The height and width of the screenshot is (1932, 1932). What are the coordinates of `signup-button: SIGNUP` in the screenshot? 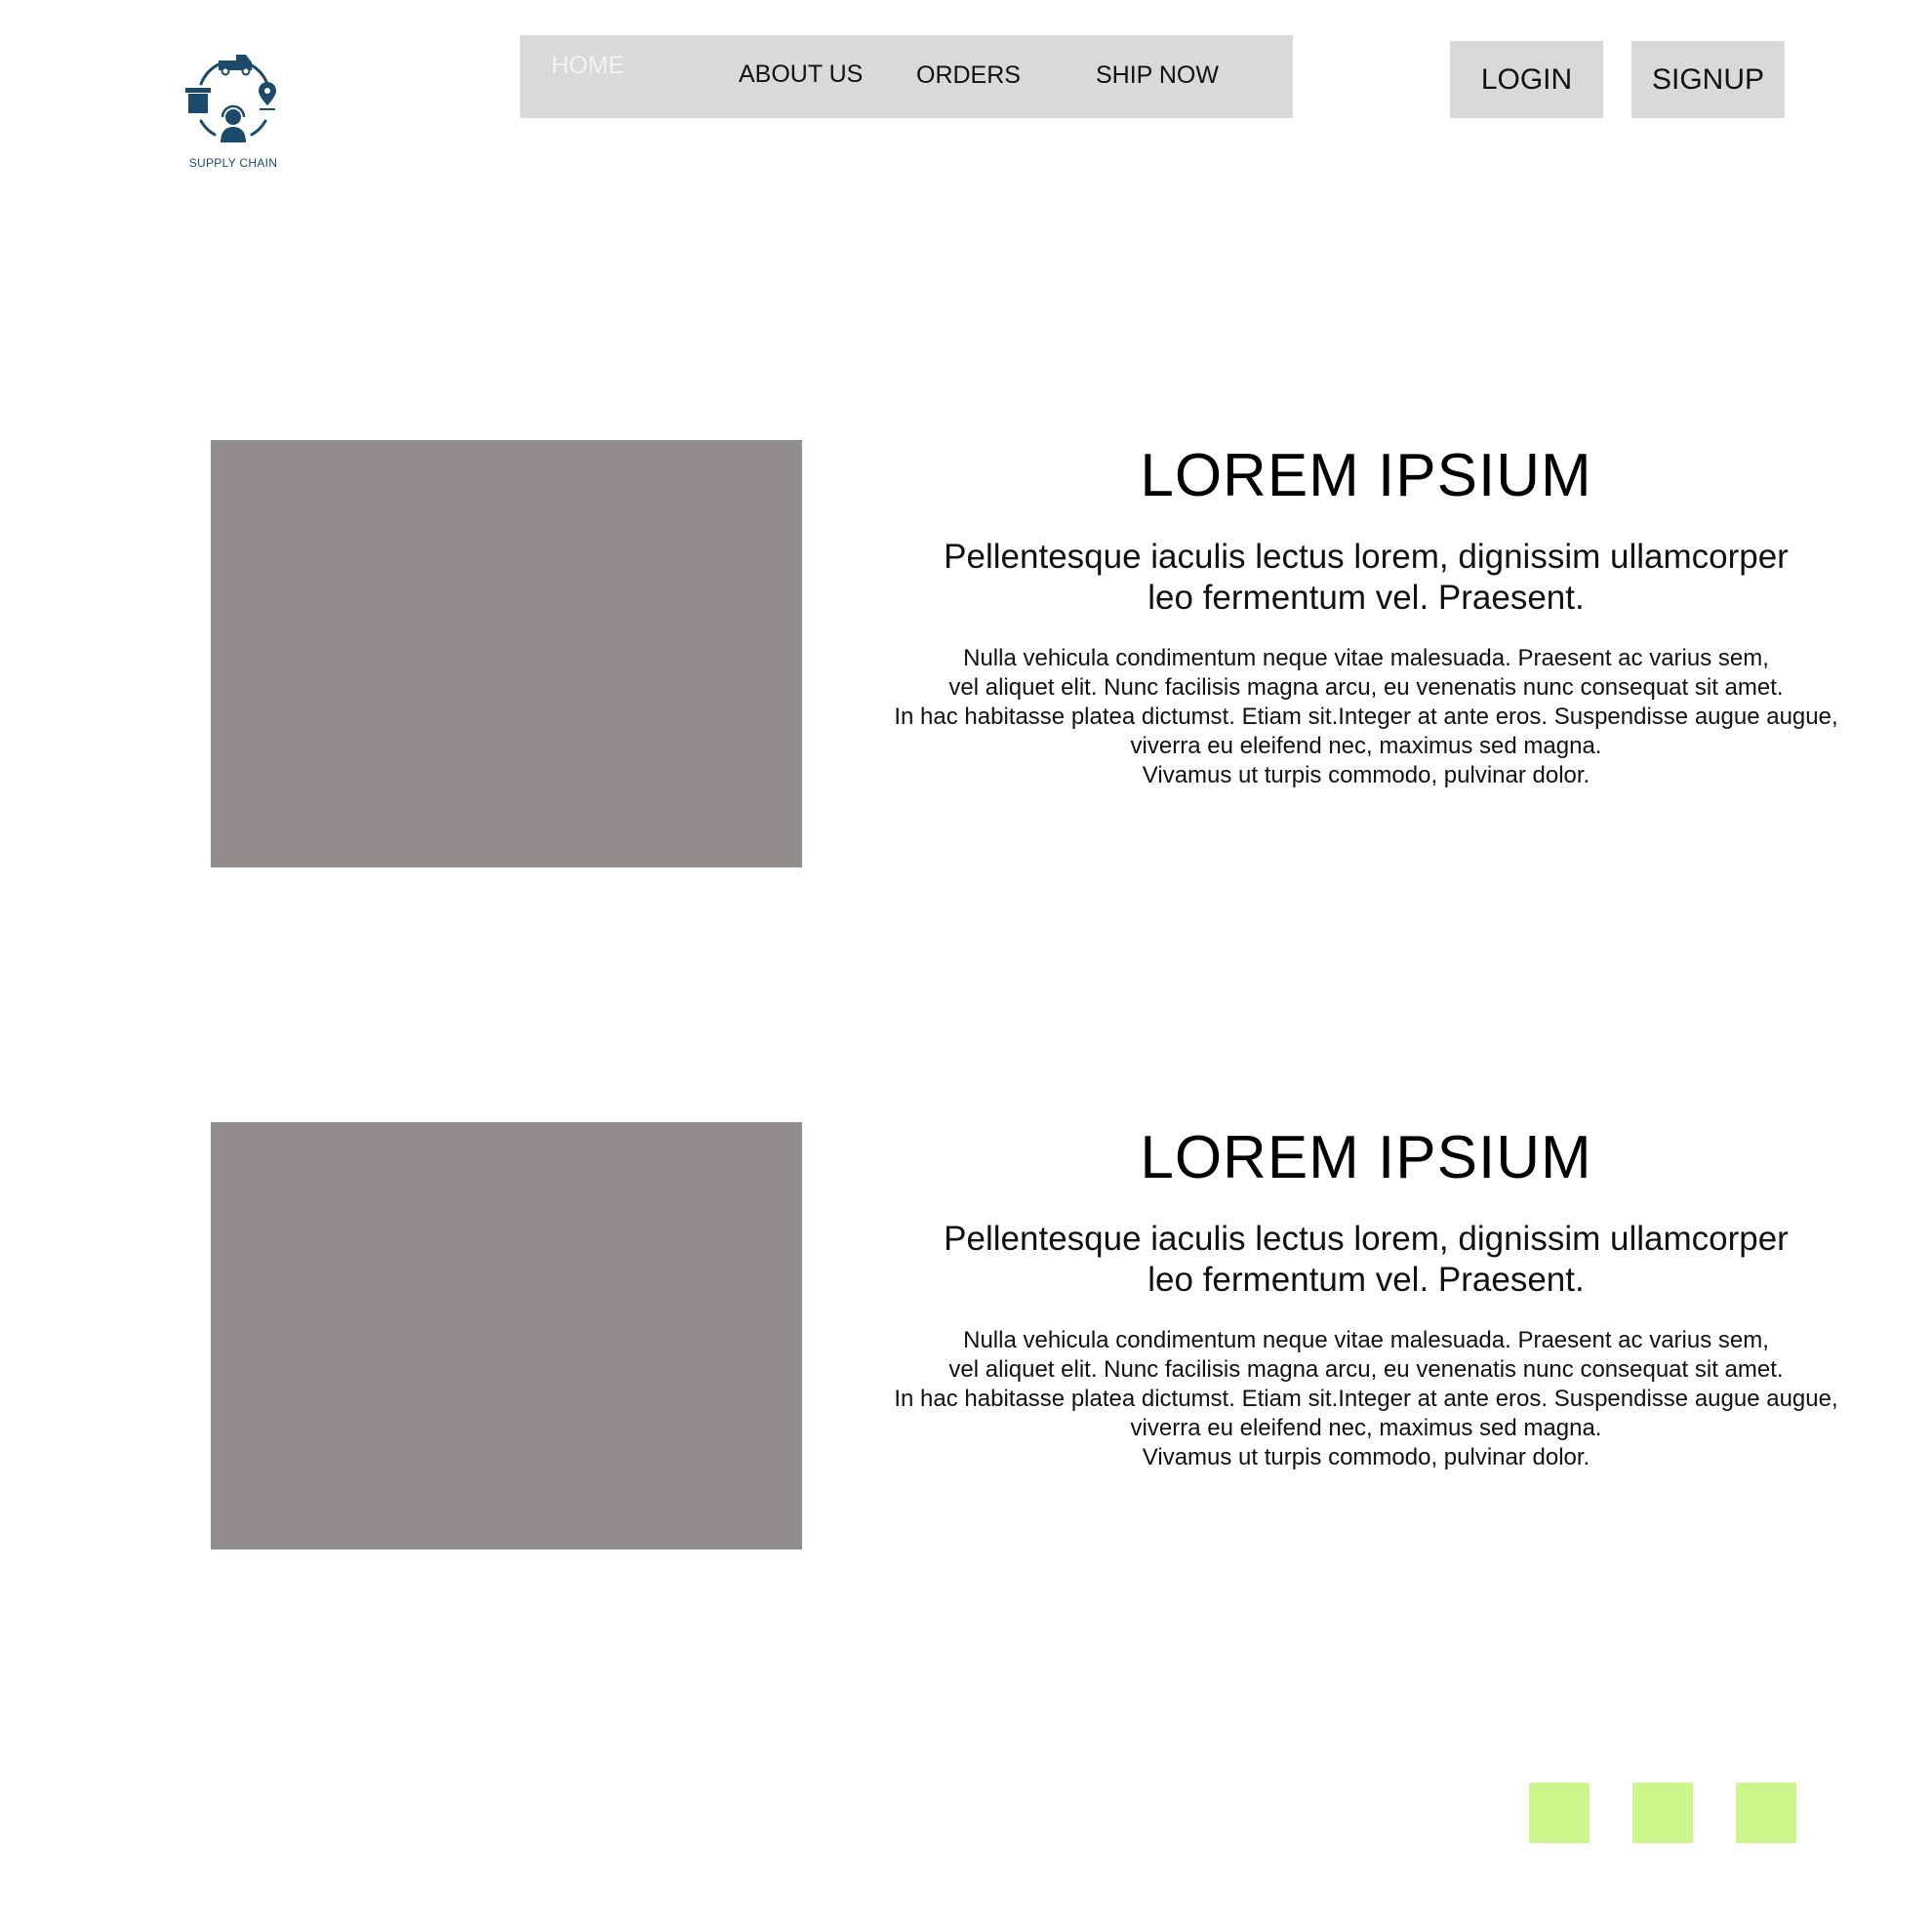 It's located at (1708, 79).